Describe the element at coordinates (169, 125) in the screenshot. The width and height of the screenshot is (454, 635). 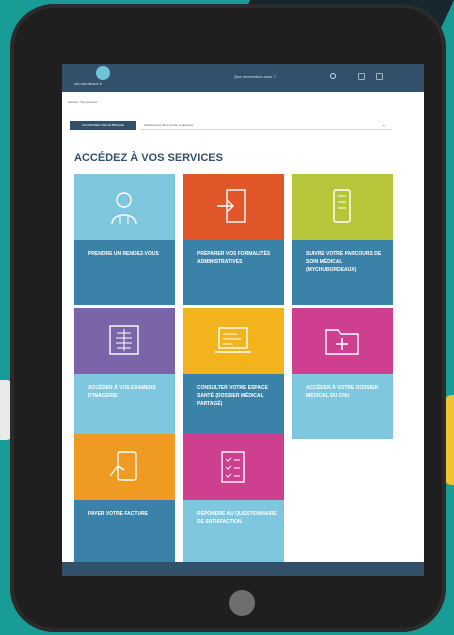
I see `dropdown-value: Sélectionnez dans la liste ci-dessous` at that location.